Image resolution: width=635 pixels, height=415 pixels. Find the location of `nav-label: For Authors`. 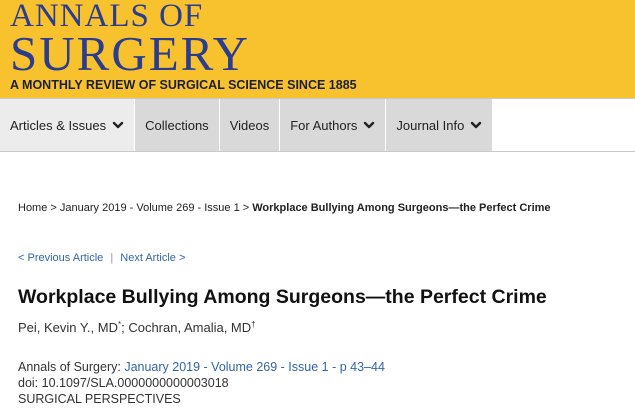

nav-label: For Authors is located at coordinates (324, 125).